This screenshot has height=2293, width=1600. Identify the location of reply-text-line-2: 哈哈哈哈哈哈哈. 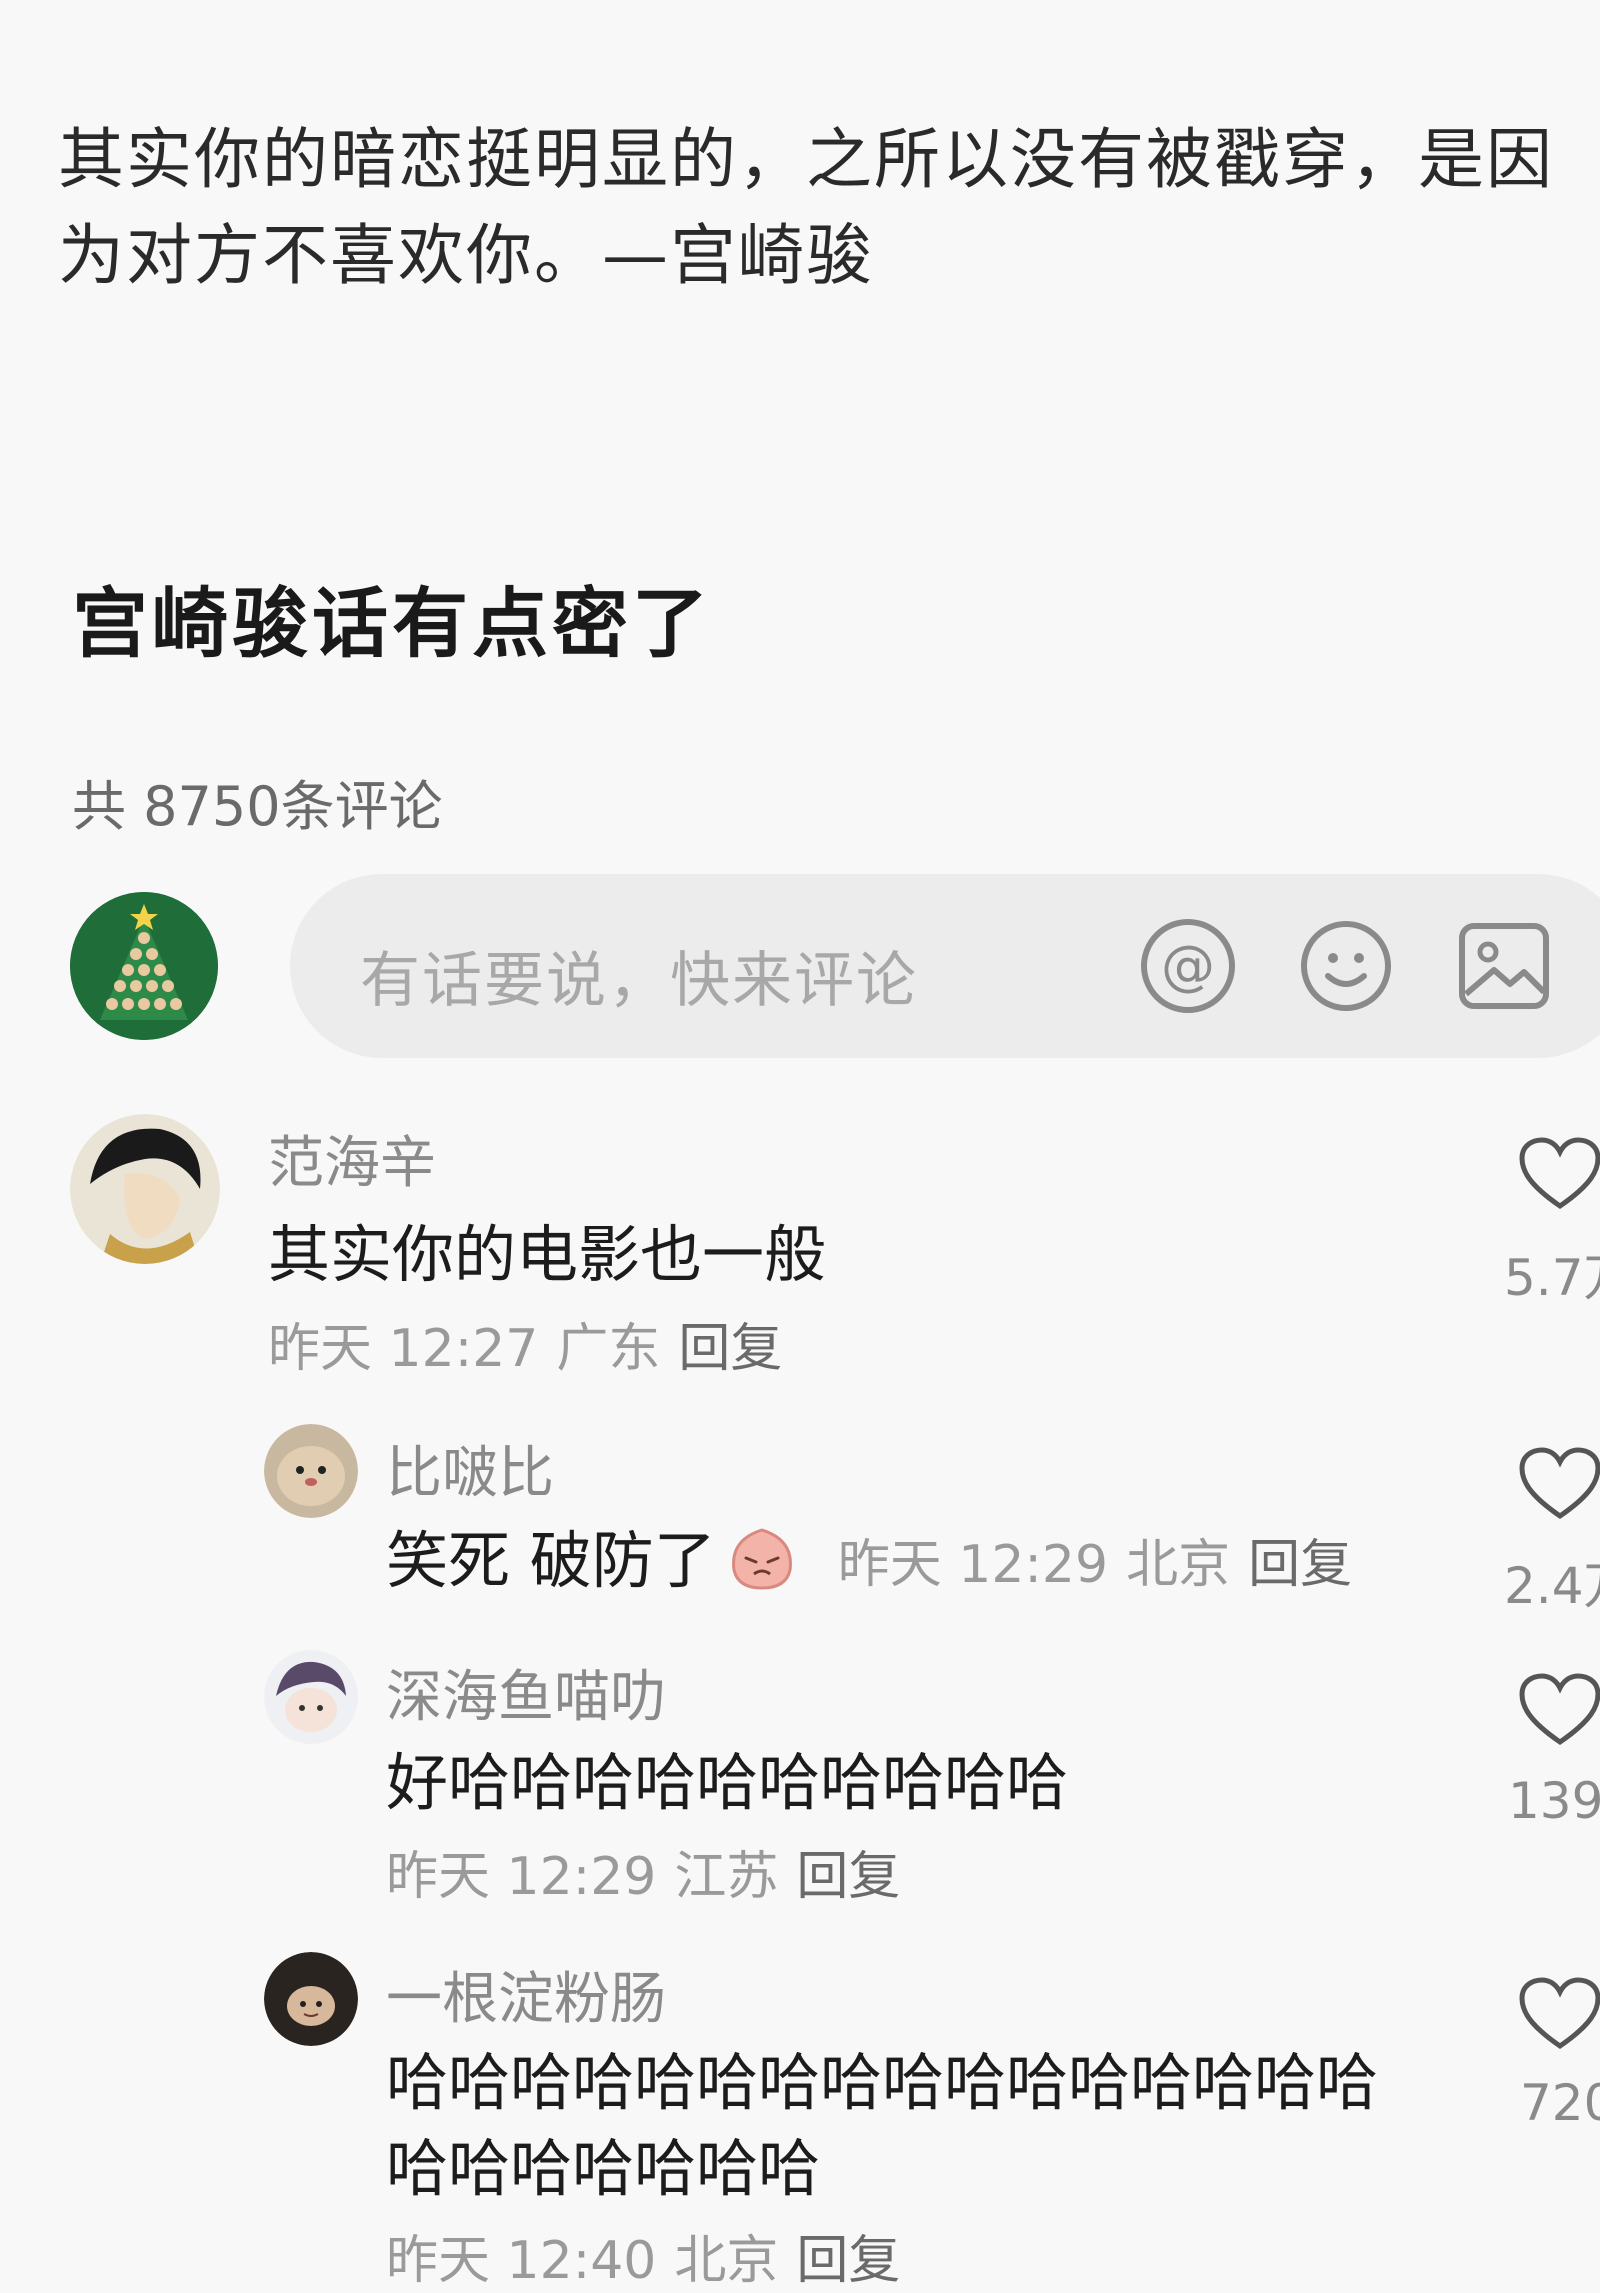
(603, 2168).